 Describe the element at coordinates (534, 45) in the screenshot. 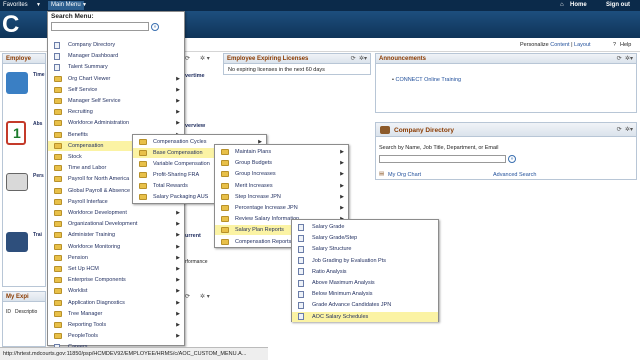

I see `personalize-label: Personalize` at that location.